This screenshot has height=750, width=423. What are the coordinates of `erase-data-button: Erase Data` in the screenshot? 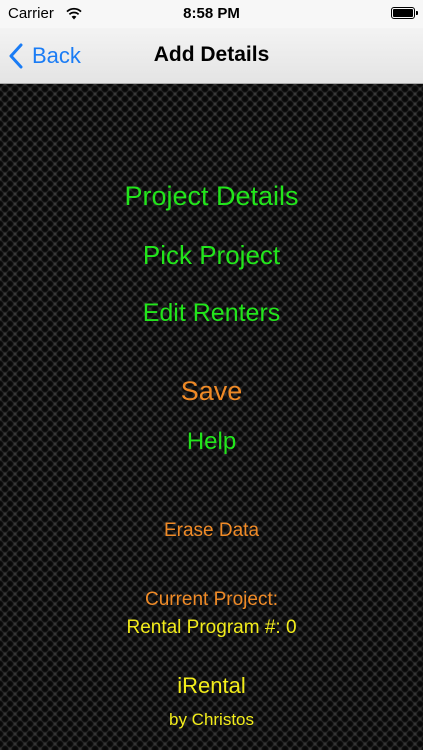 It's located at (211, 531).